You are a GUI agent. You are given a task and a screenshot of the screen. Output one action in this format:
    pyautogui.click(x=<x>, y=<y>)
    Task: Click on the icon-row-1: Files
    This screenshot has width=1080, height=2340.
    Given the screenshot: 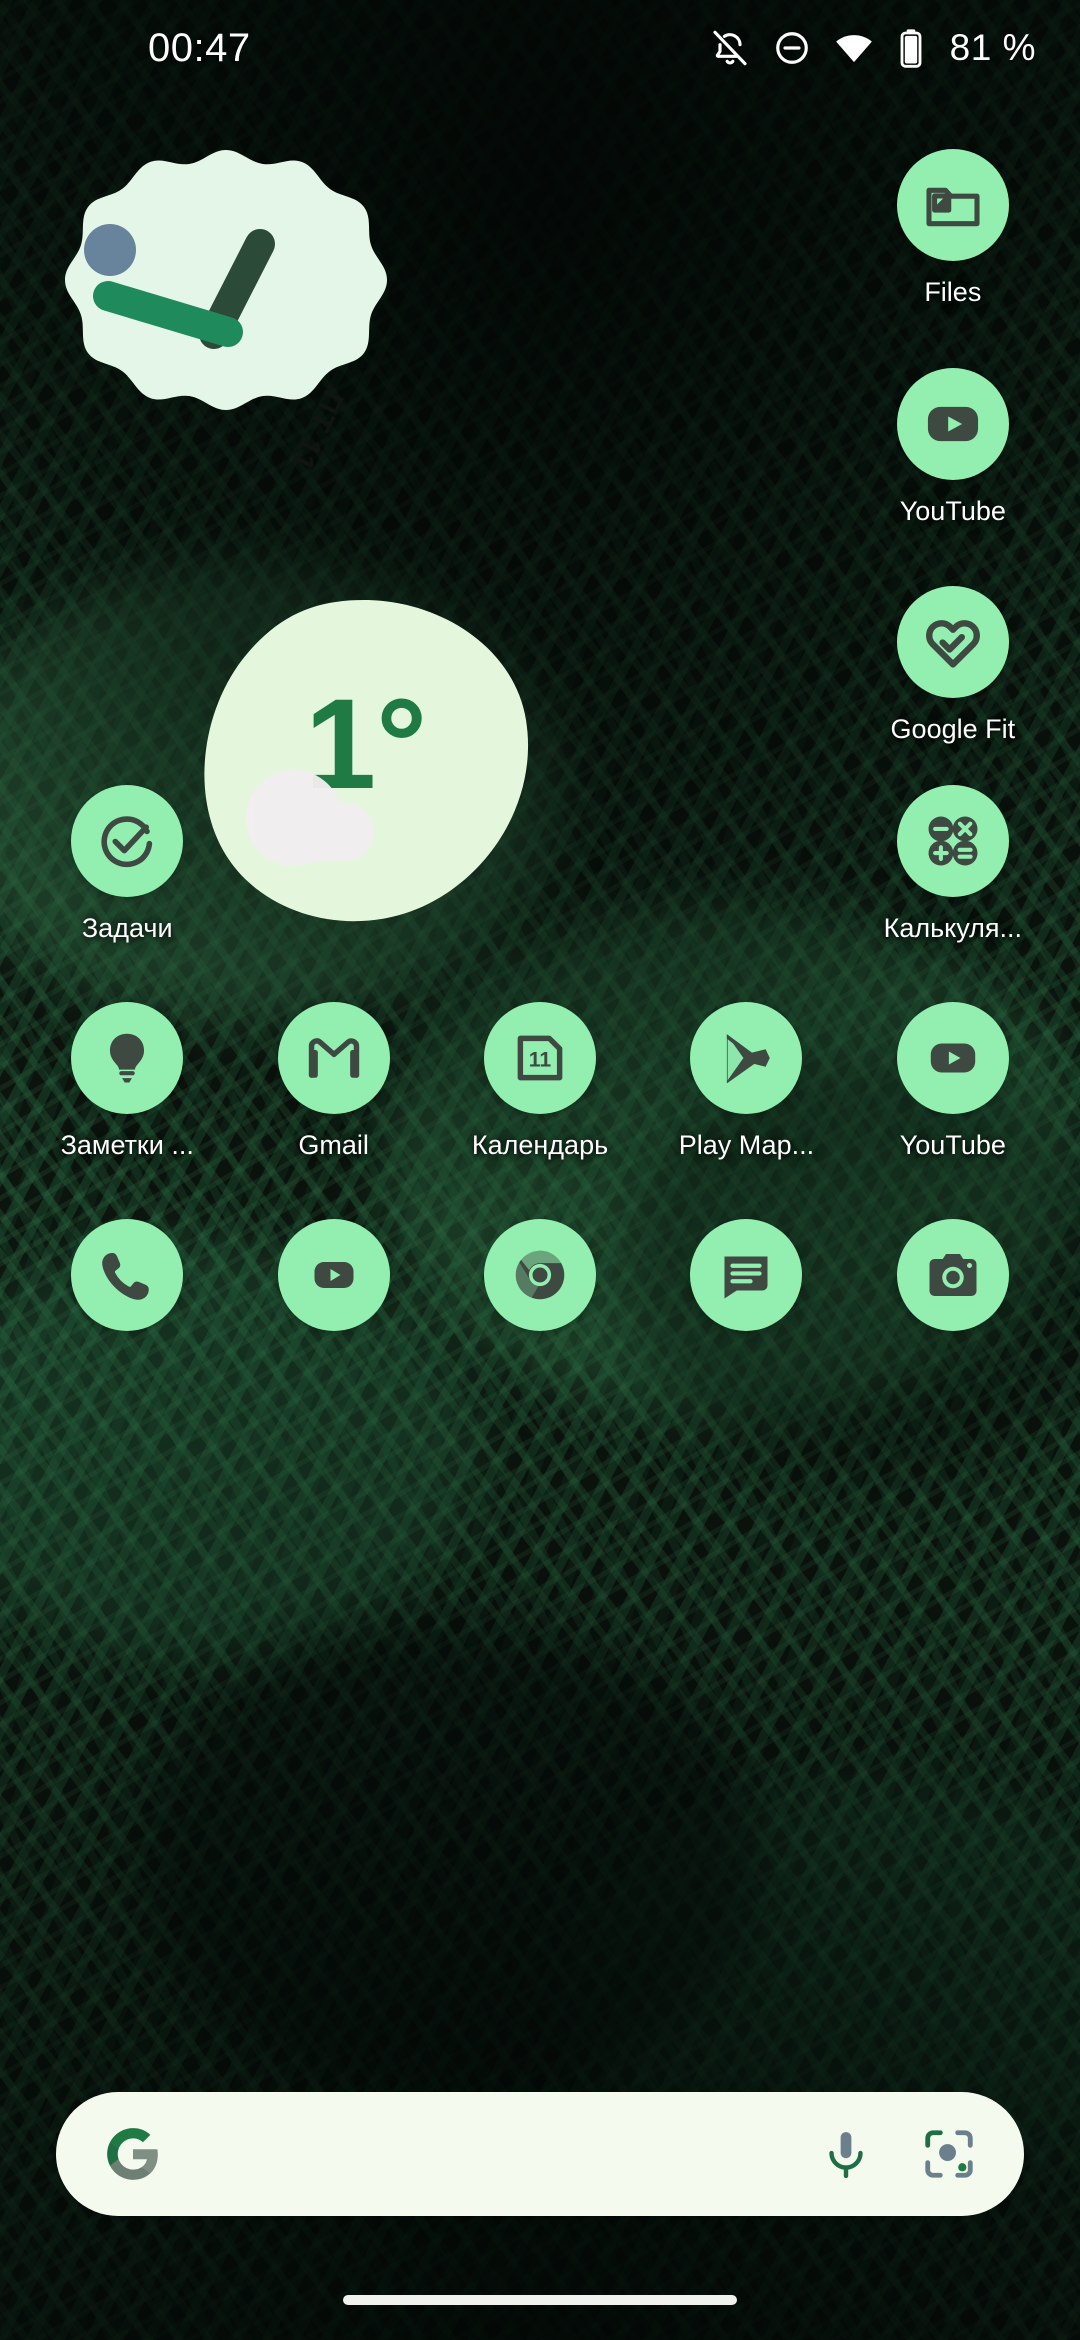 What is the action you would take?
    pyautogui.click(x=540, y=228)
    